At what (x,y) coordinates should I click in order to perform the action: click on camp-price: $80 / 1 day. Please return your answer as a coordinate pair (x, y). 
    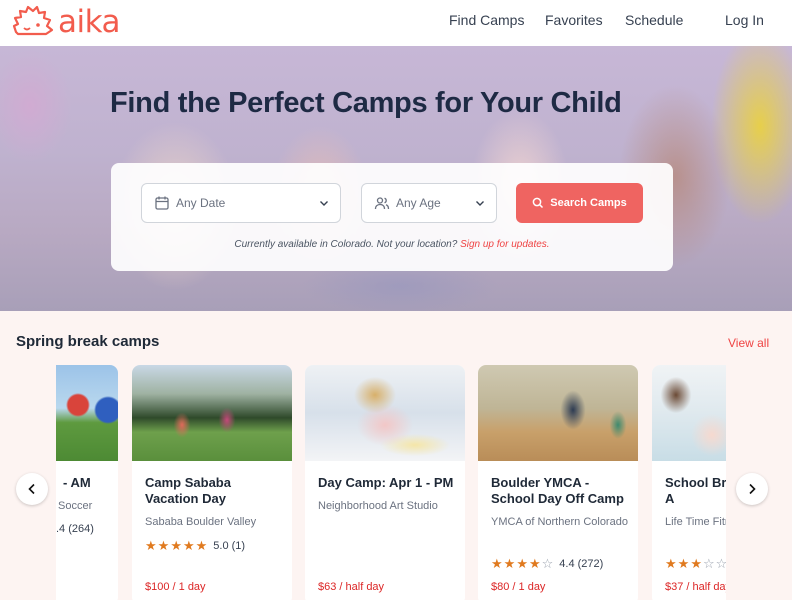
    Looking at the image, I should click on (518, 587).